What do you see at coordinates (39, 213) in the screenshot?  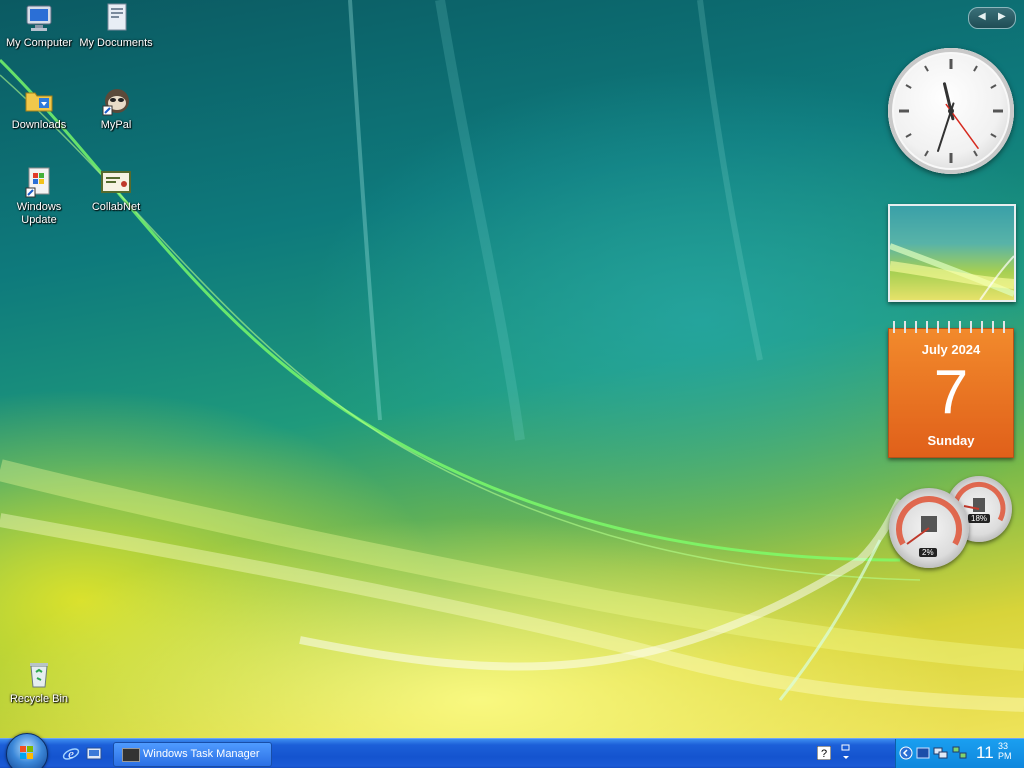 I see `icon-label: Windows Update` at bounding box center [39, 213].